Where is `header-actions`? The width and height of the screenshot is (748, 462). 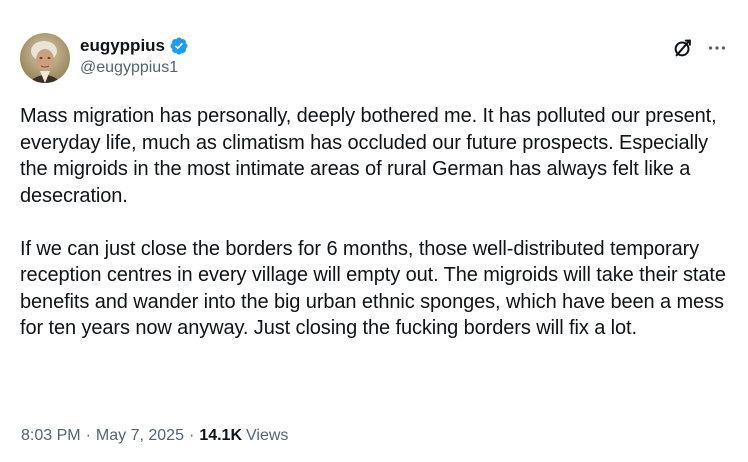 header-actions is located at coordinates (700, 48).